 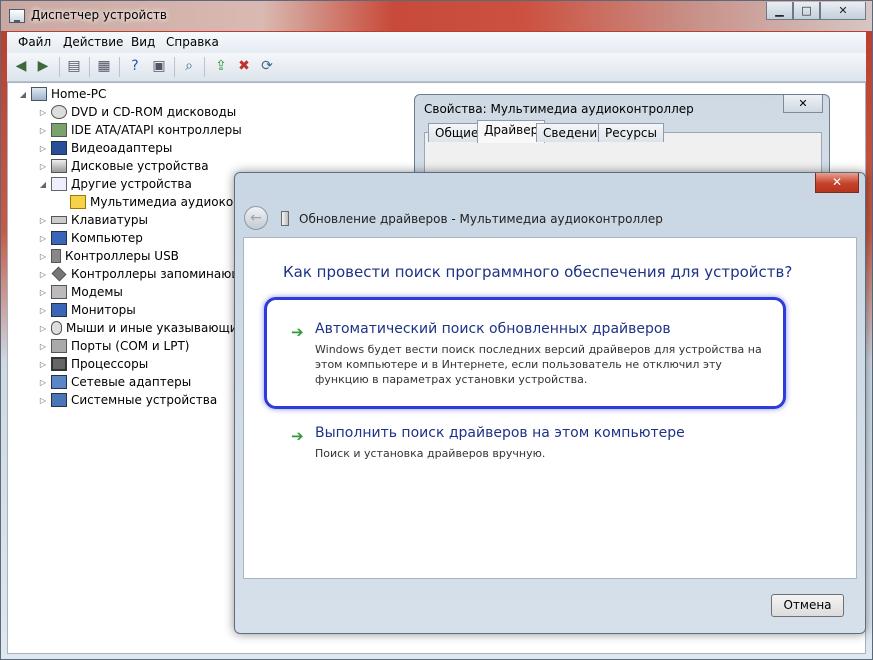 What do you see at coordinates (159, 66) in the screenshot?
I see `view-icon: ▣` at bounding box center [159, 66].